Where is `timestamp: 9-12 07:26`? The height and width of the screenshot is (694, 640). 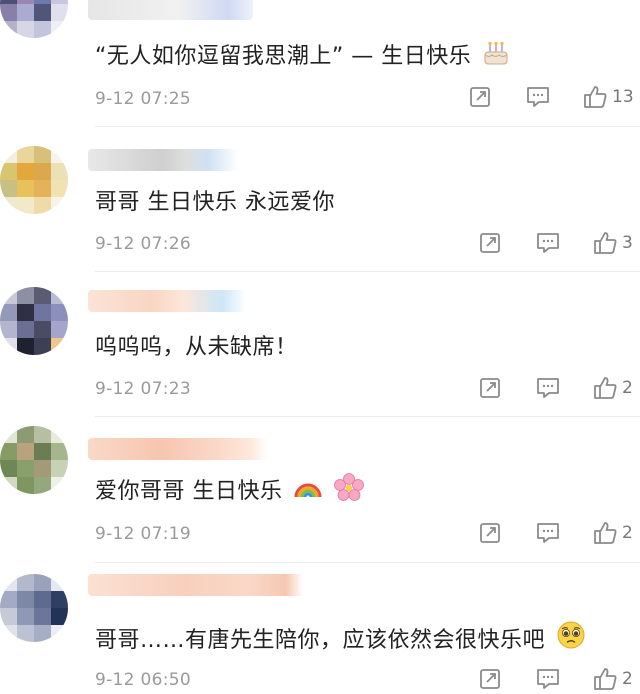 timestamp: 9-12 07:26 is located at coordinates (143, 244).